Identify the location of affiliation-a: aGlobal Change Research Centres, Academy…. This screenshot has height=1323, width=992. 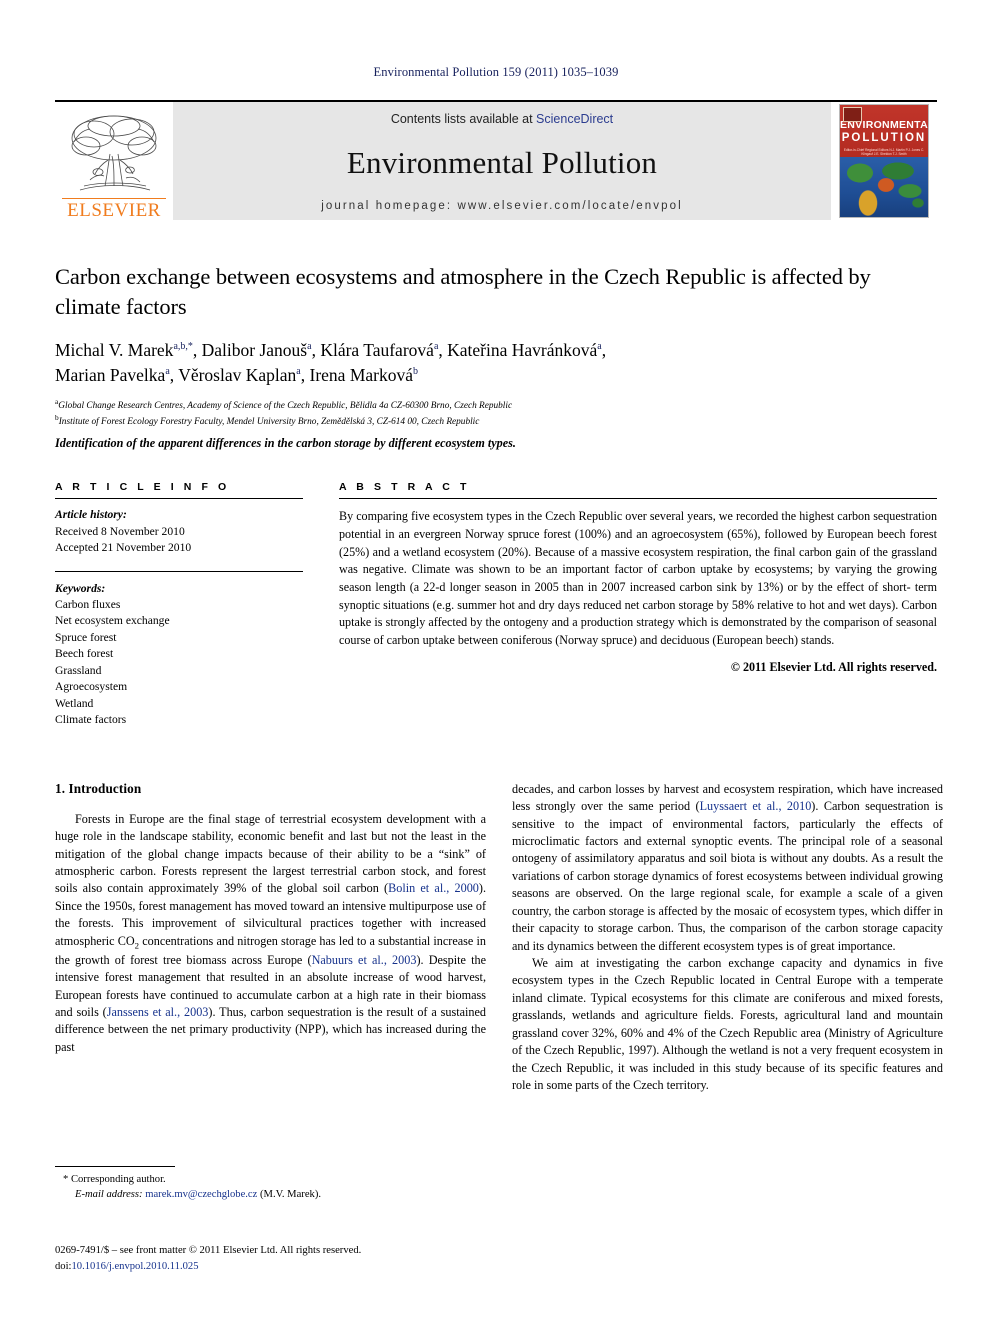
(496, 405).